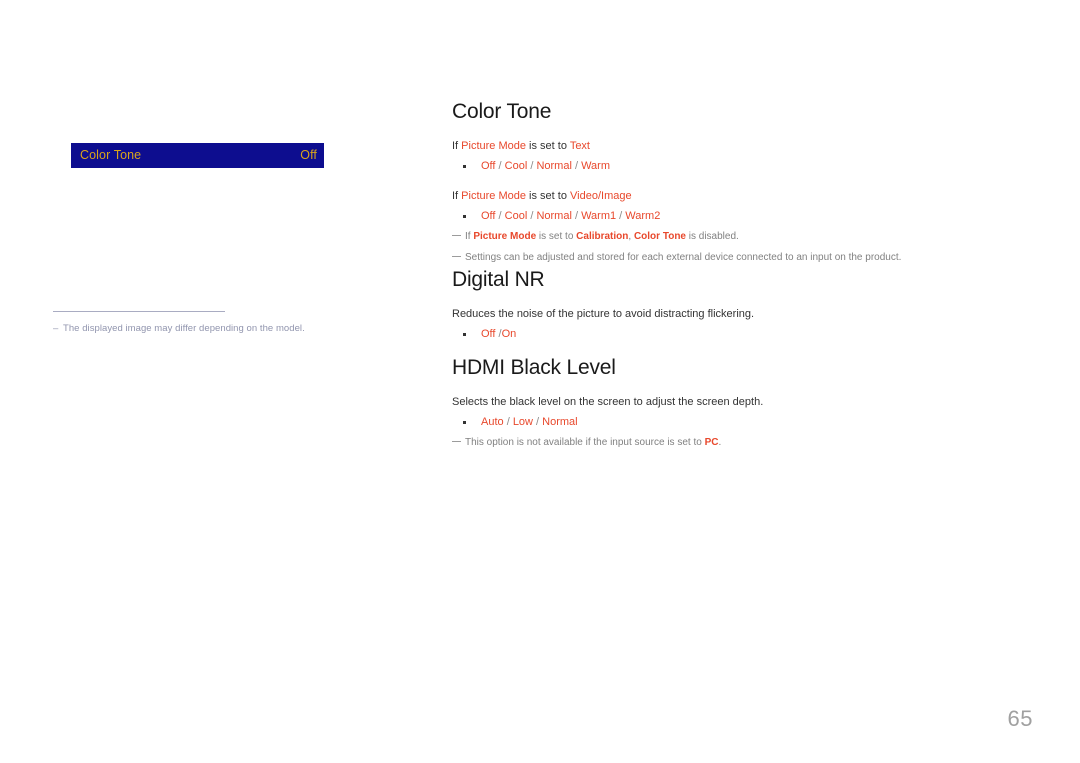 The height and width of the screenshot is (763, 1080). What do you see at coordinates (642, 216) in the screenshot?
I see `option-value: Warm2` at bounding box center [642, 216].